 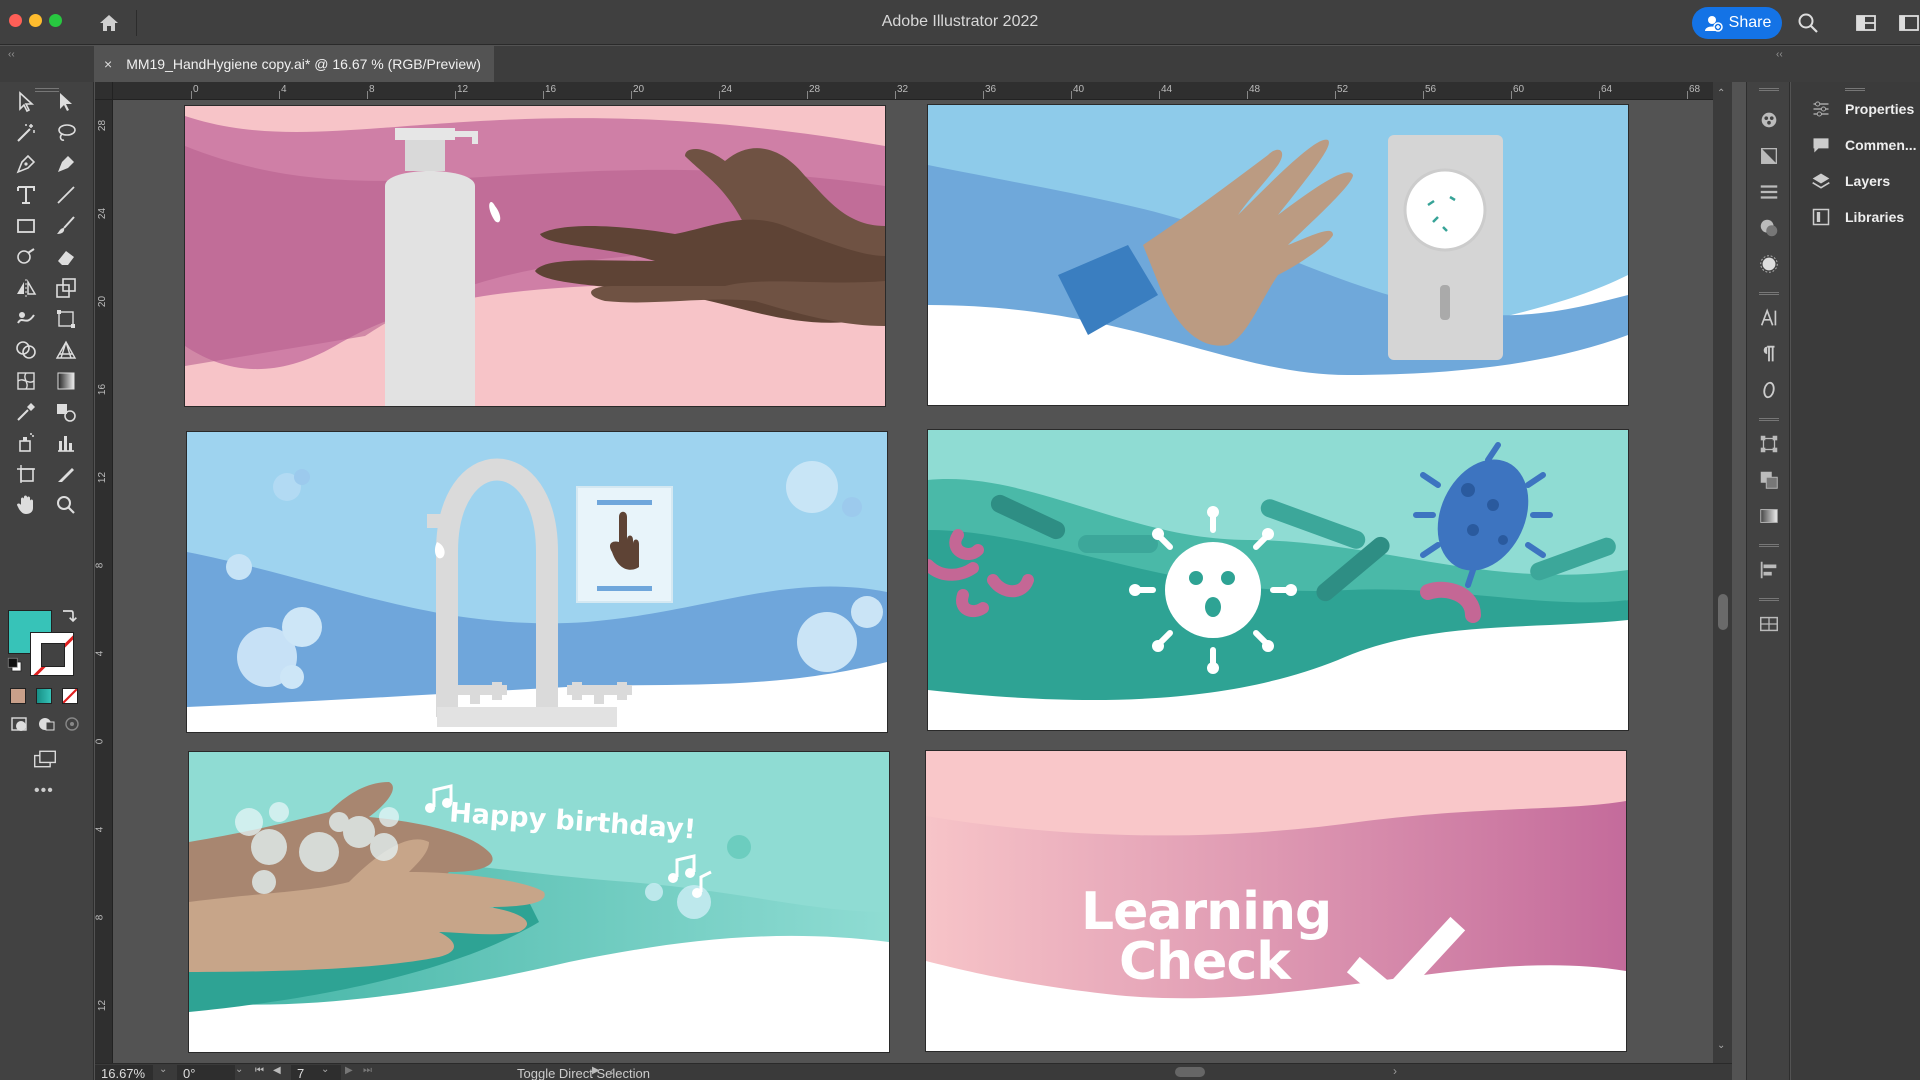 I want to click on selection-tool-icon, so click(x=26, y=102).